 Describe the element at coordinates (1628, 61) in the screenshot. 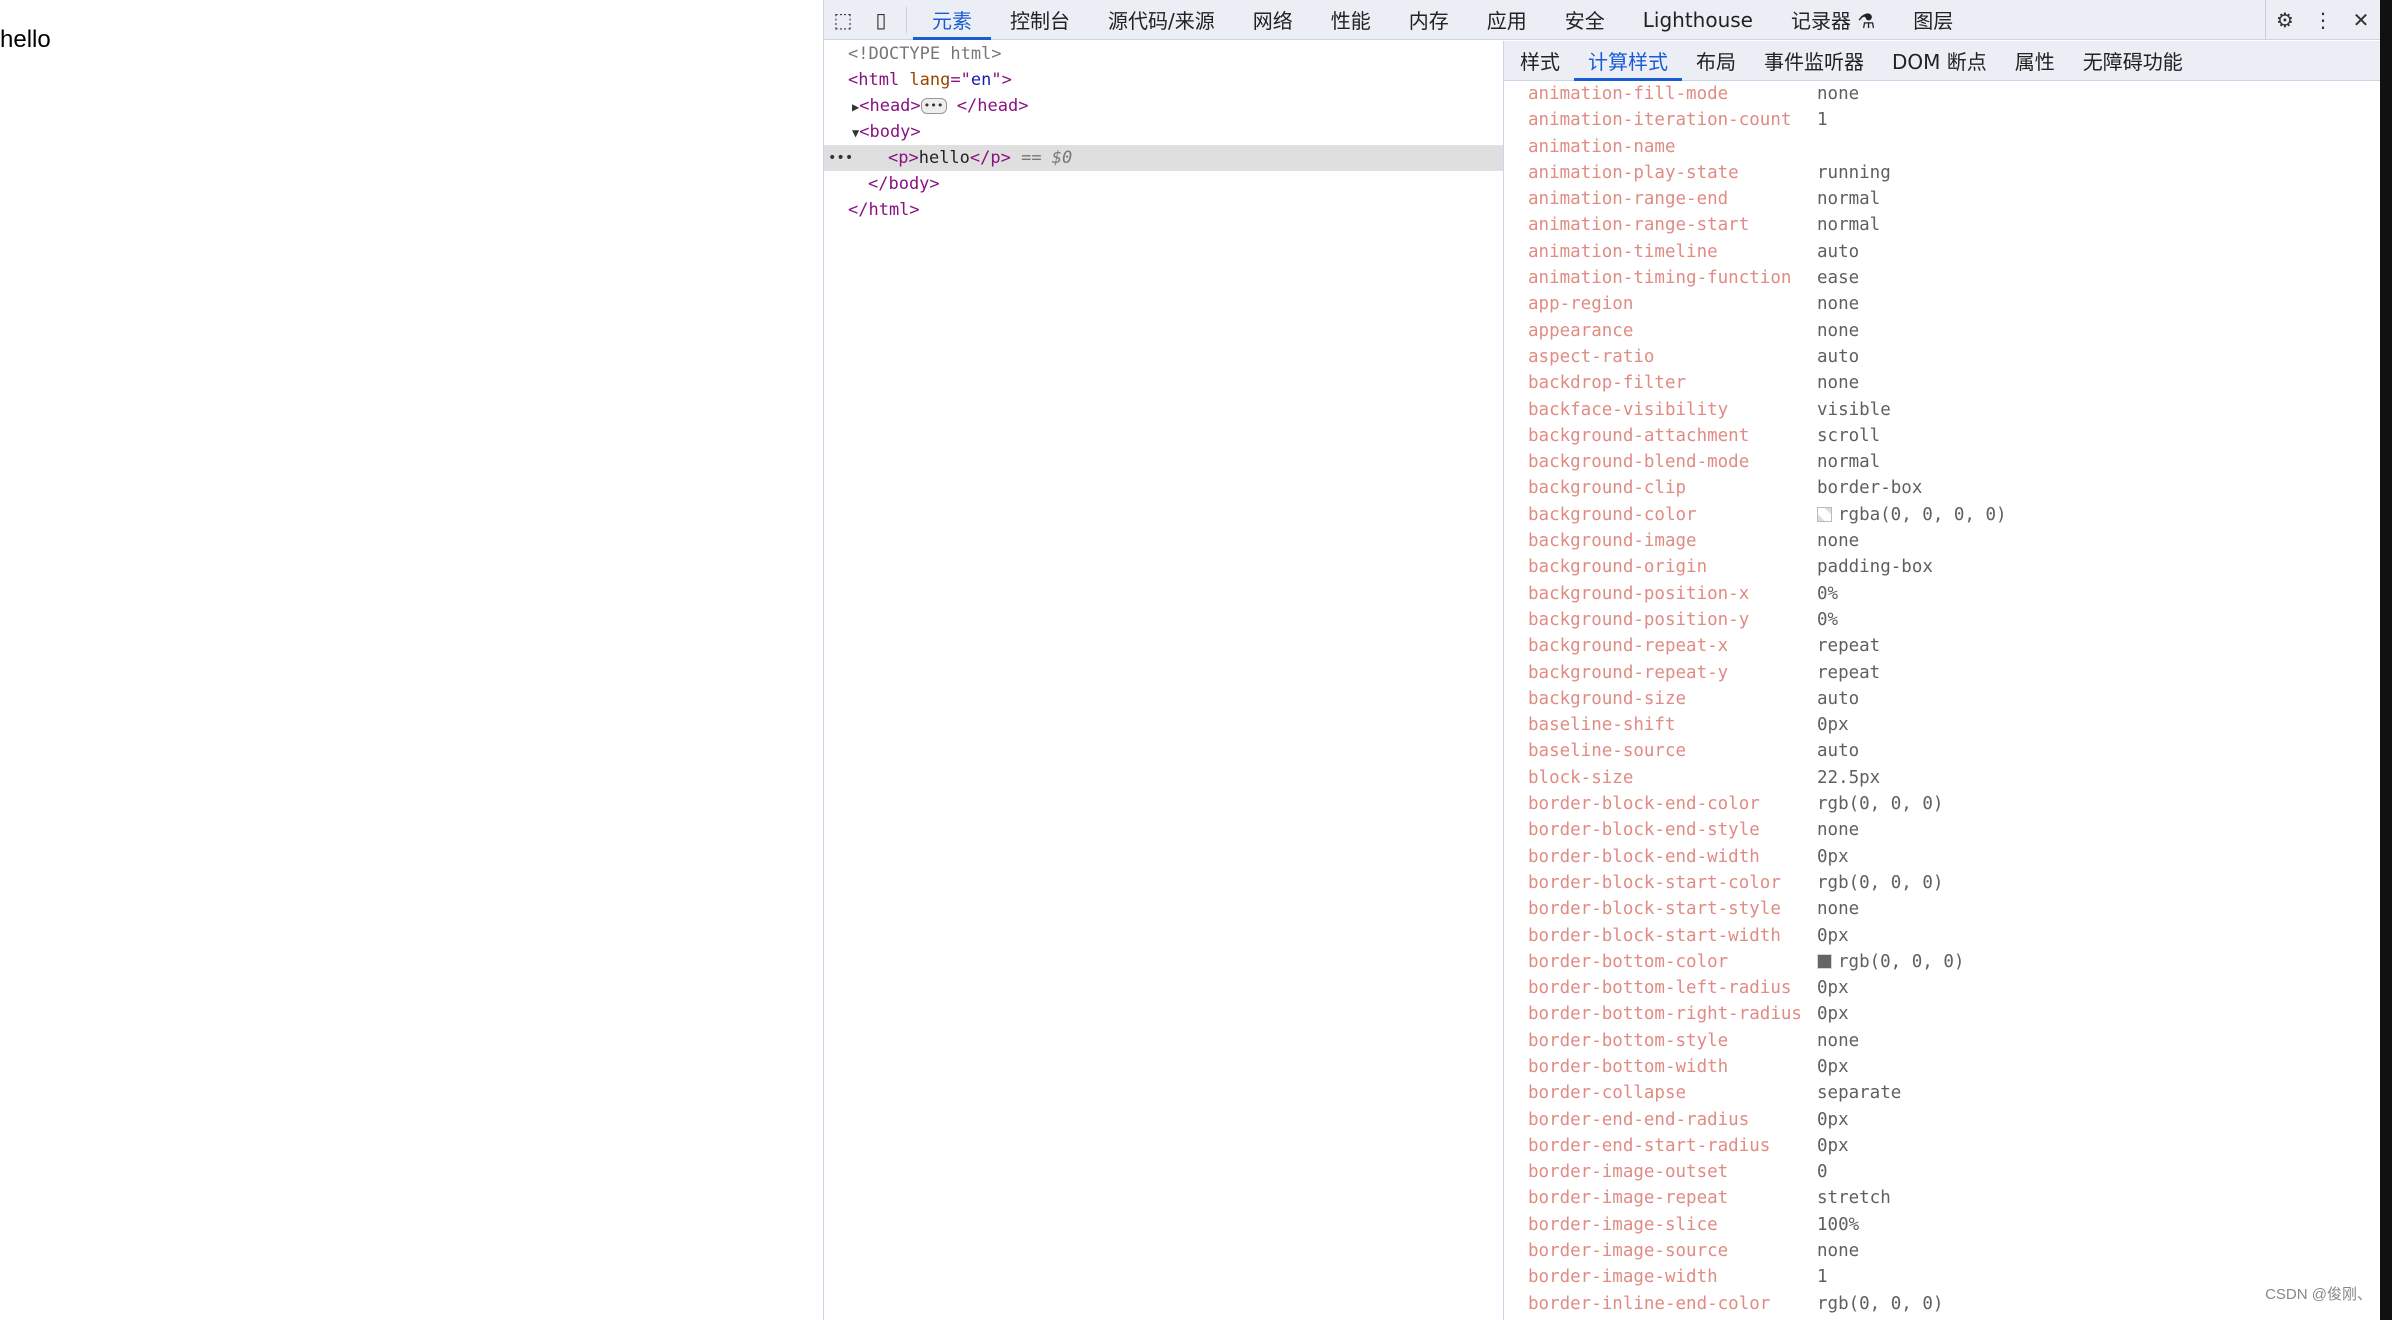

I see `sidebar-tab-1: 计算样式` at that location.